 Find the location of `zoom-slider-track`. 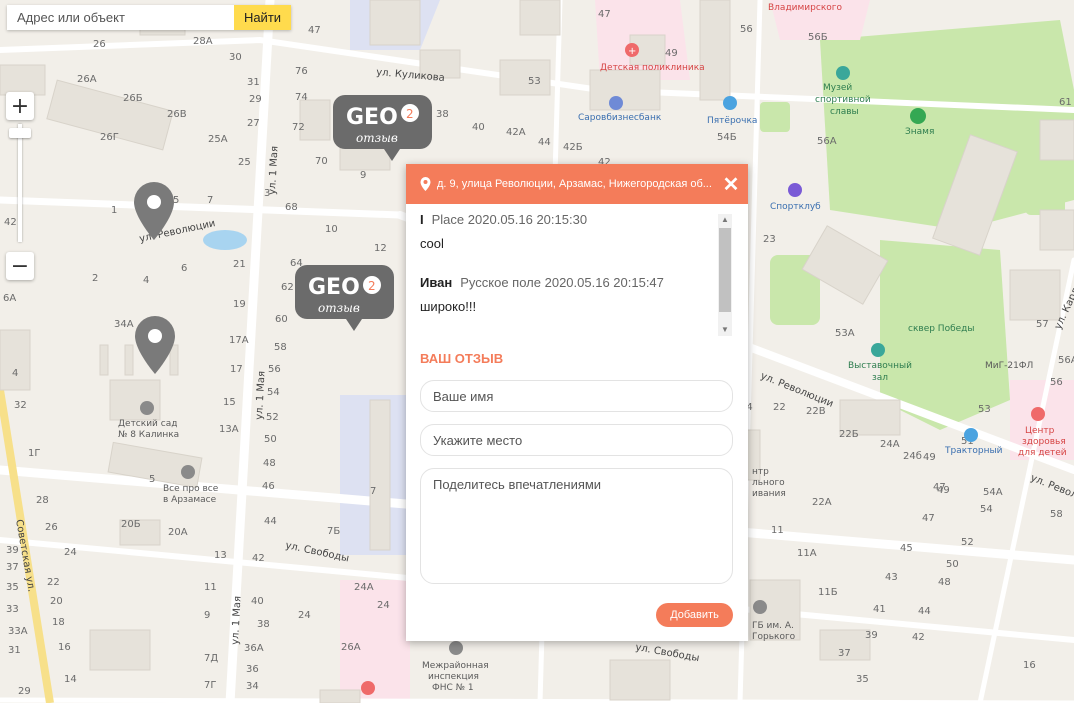

zoom-slider-track is located at coordinates (20, 183).